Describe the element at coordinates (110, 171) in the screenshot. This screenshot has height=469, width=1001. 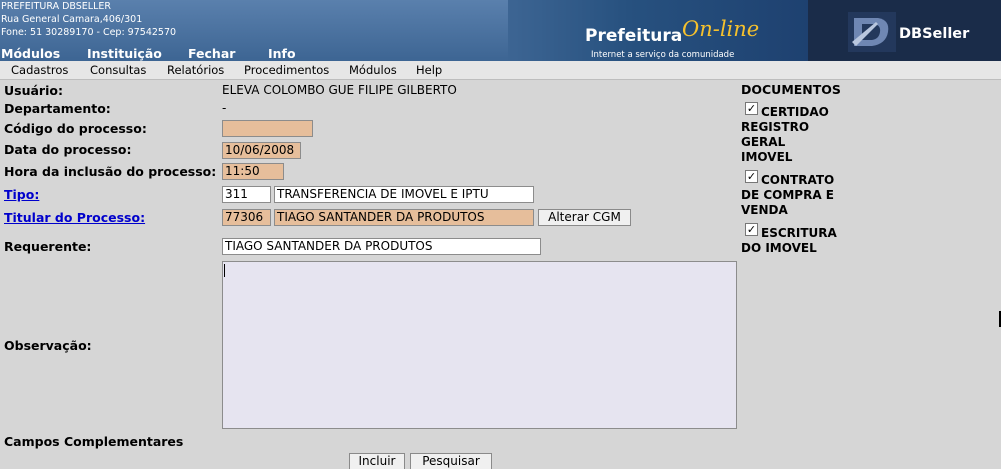
I see `hora-inclusao-label: Hora da inclusão do processo:` at that location.